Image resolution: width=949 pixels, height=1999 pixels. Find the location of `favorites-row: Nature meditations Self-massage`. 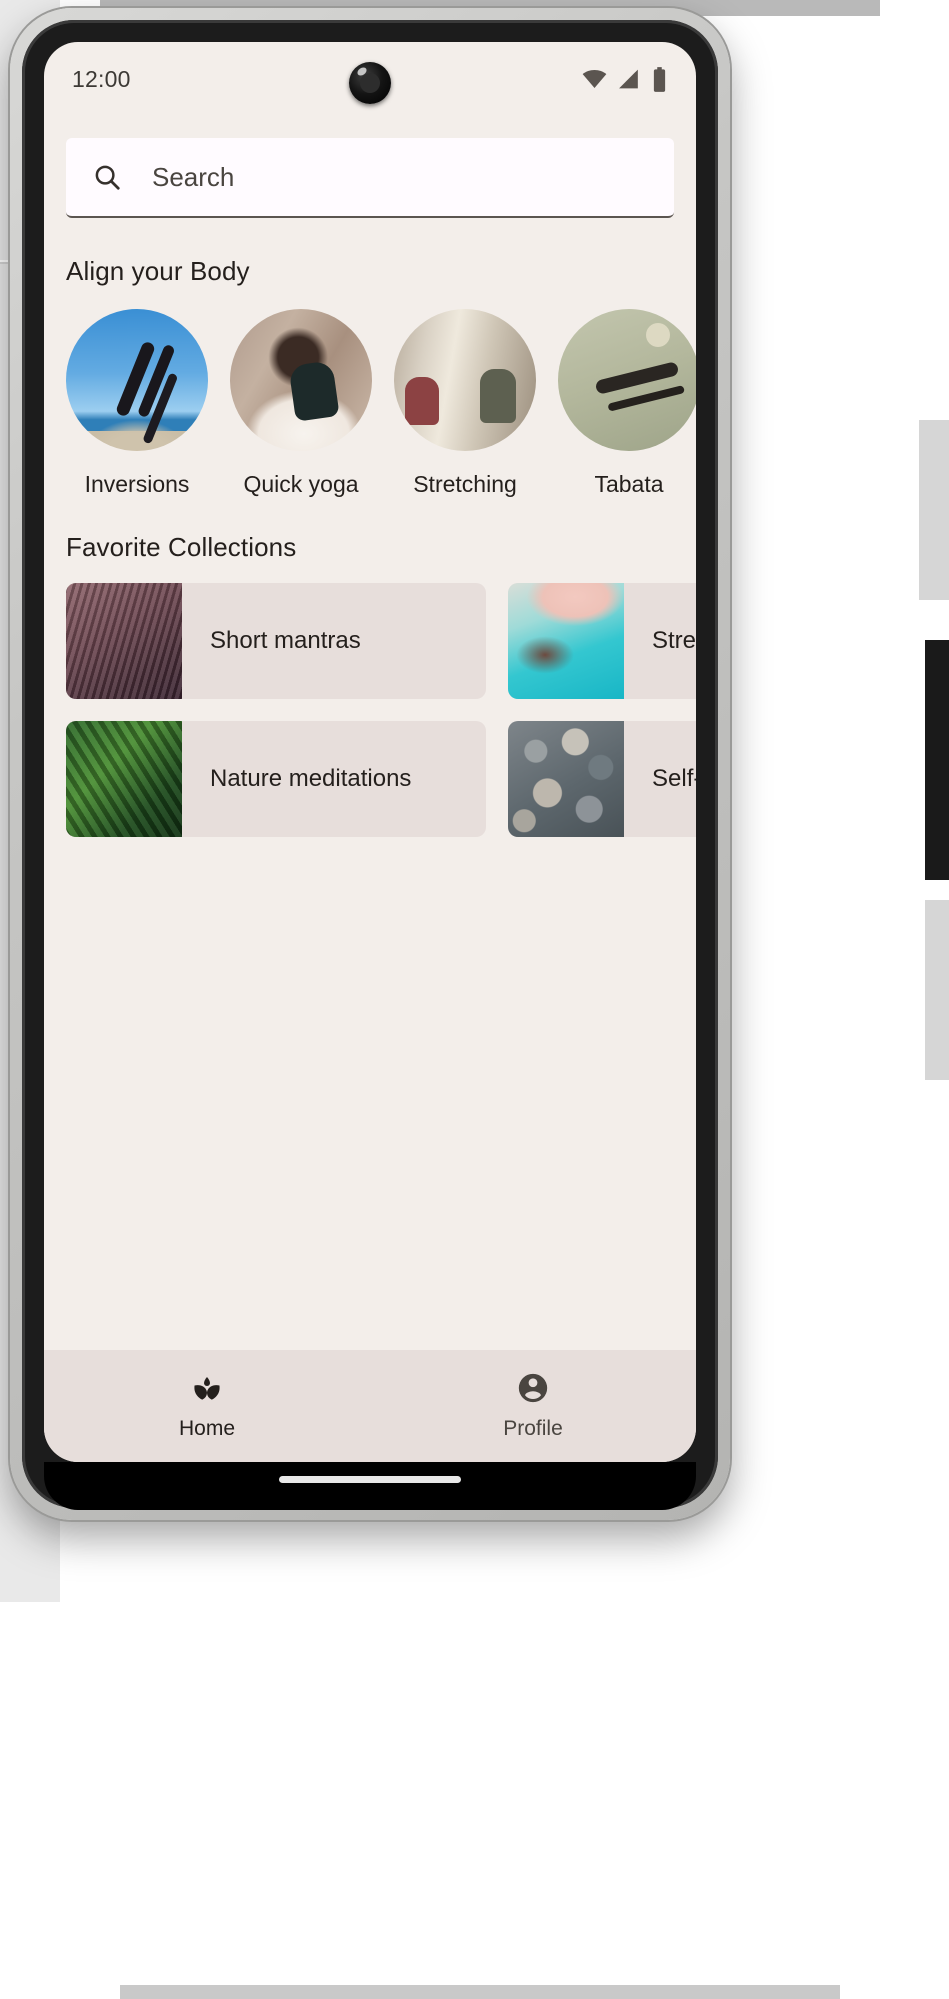

favorites-row: Nature meditations Self-massage is located at coordinates (381, 779).